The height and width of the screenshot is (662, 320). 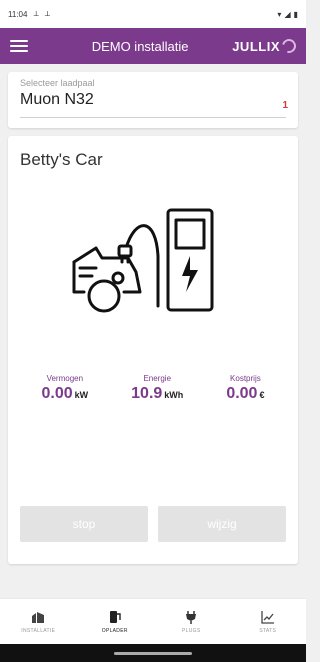 I want to click on nav-label: STATS, so click(x=268, y=631).